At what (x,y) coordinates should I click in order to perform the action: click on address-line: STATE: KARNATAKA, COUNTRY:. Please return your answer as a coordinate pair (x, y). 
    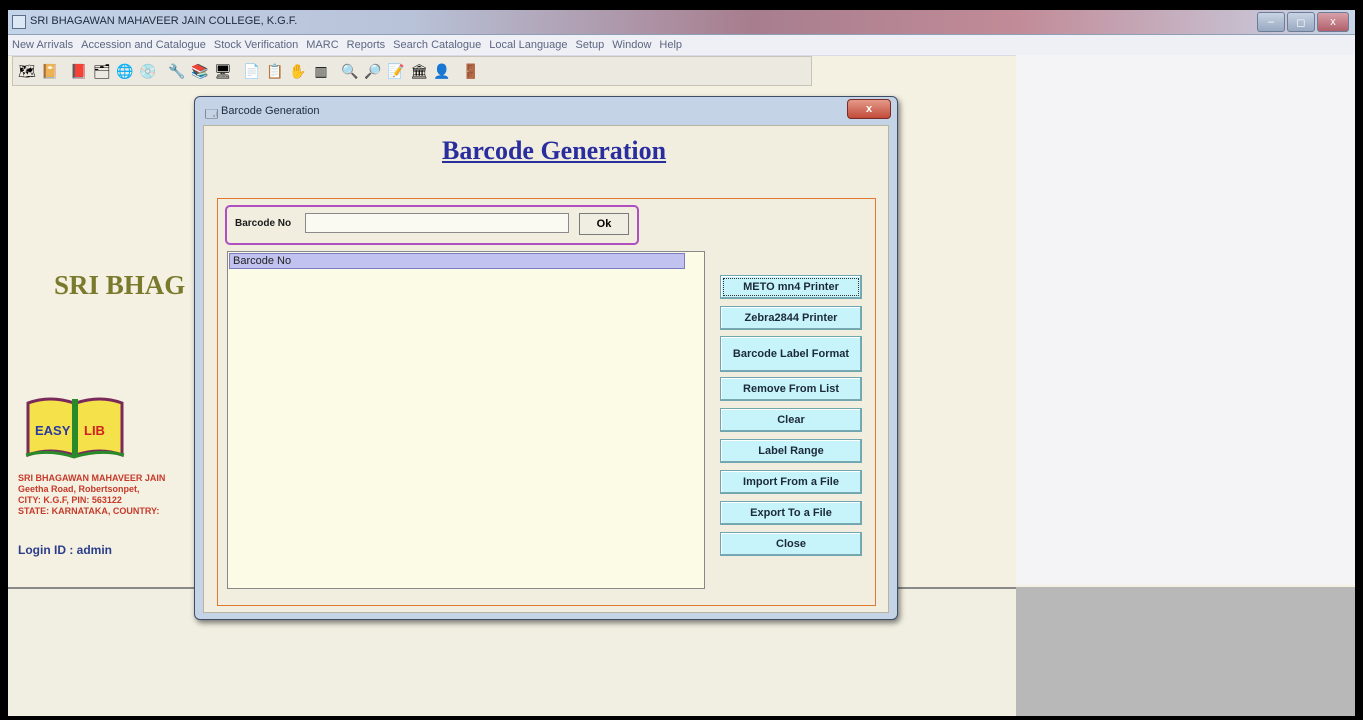
    Looking at the image, I should click on (89, 511).